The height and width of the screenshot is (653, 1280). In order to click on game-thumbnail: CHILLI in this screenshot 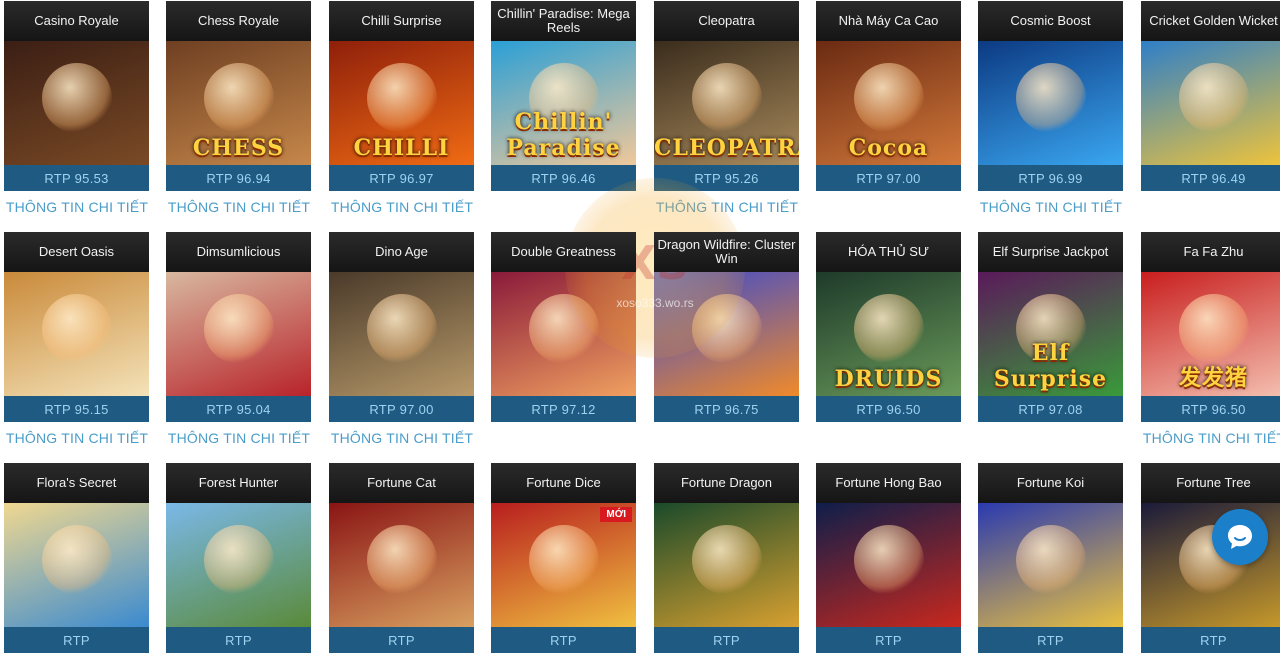, I will do `click(401, 103)`.